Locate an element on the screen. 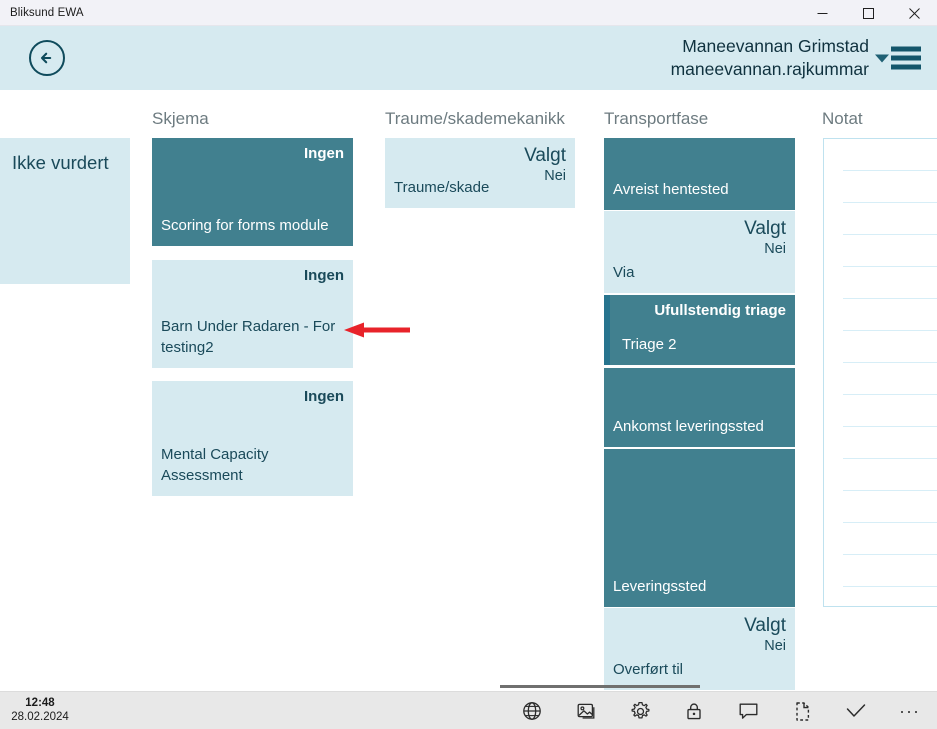 This screenshot has height=729, width=937. clock: 12:48 28.02.2024 is located at coordinates (40, 710).